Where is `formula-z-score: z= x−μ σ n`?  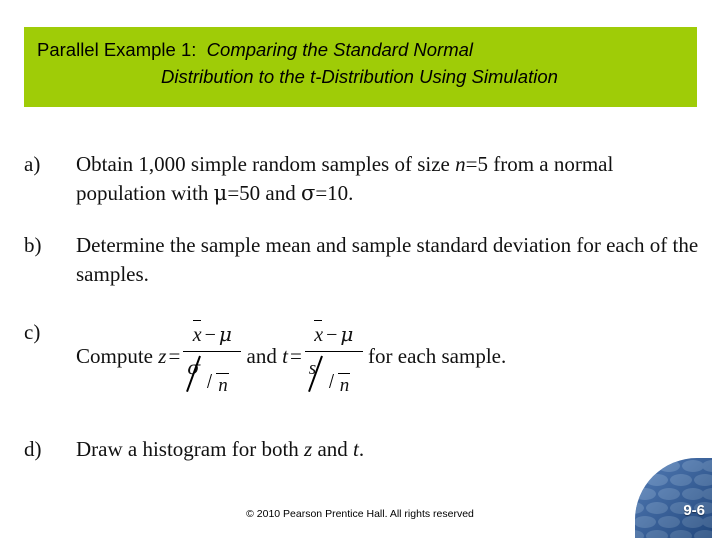
formula-z-score: z= x−μ σ n is located at coordinates (200, 357).